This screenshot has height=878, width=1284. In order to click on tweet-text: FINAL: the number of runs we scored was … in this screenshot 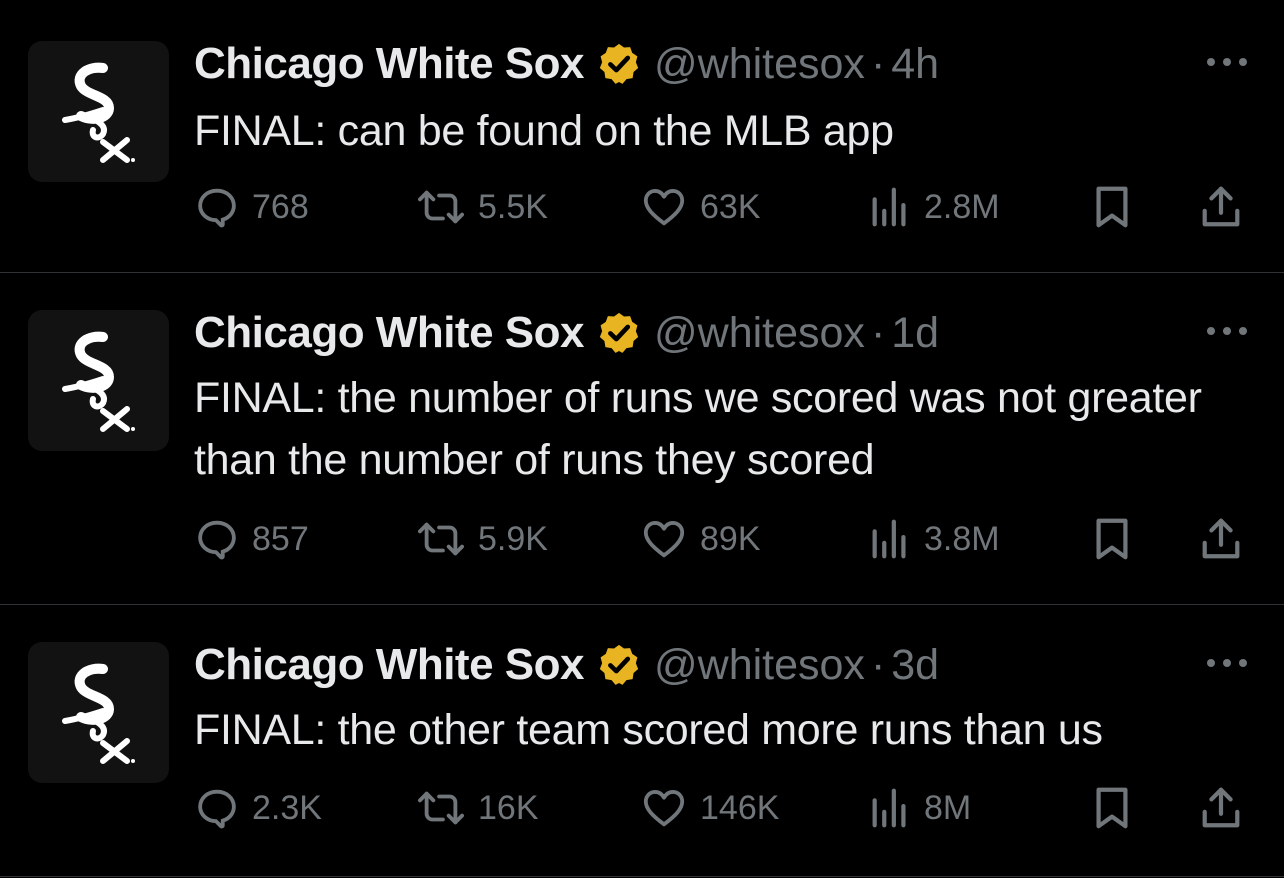, I will do `click(698, 429)`.